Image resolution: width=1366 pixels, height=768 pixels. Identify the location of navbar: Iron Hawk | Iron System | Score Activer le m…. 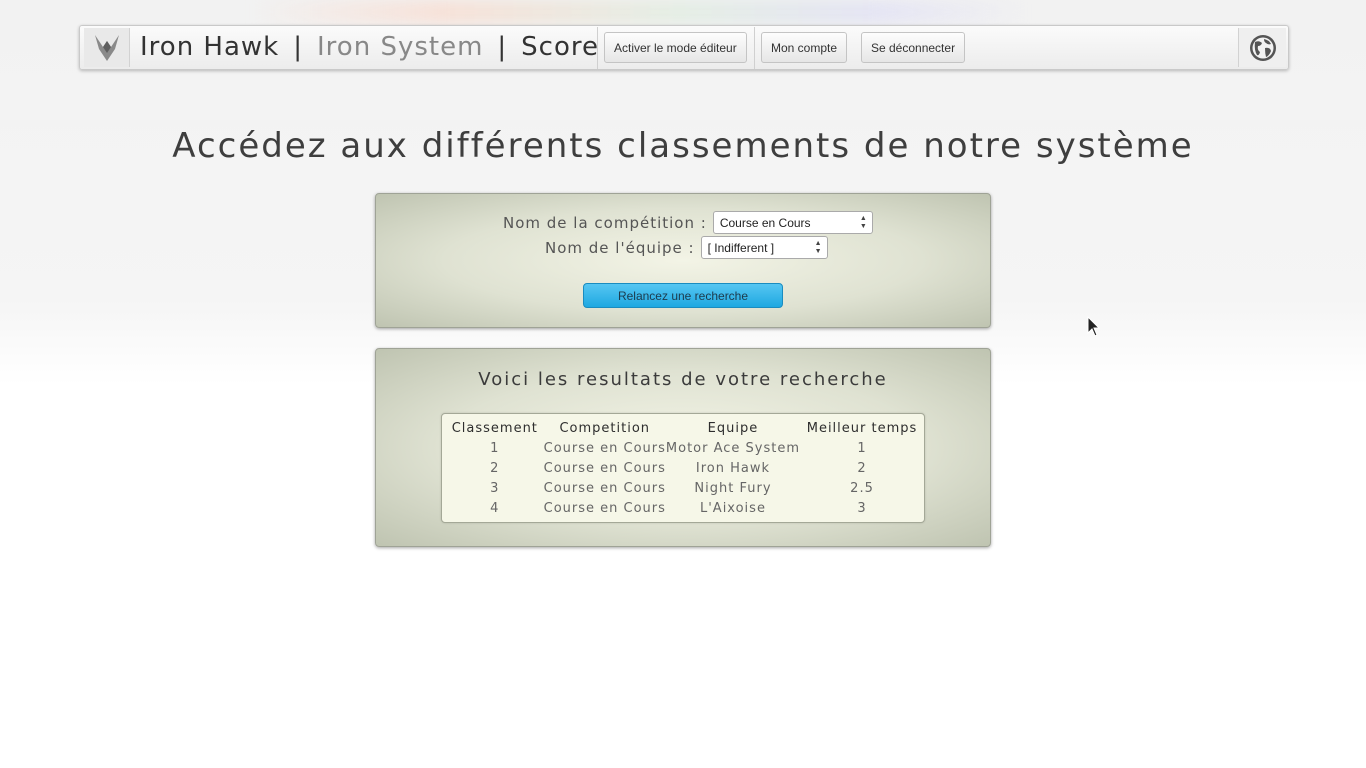
(684, 47).